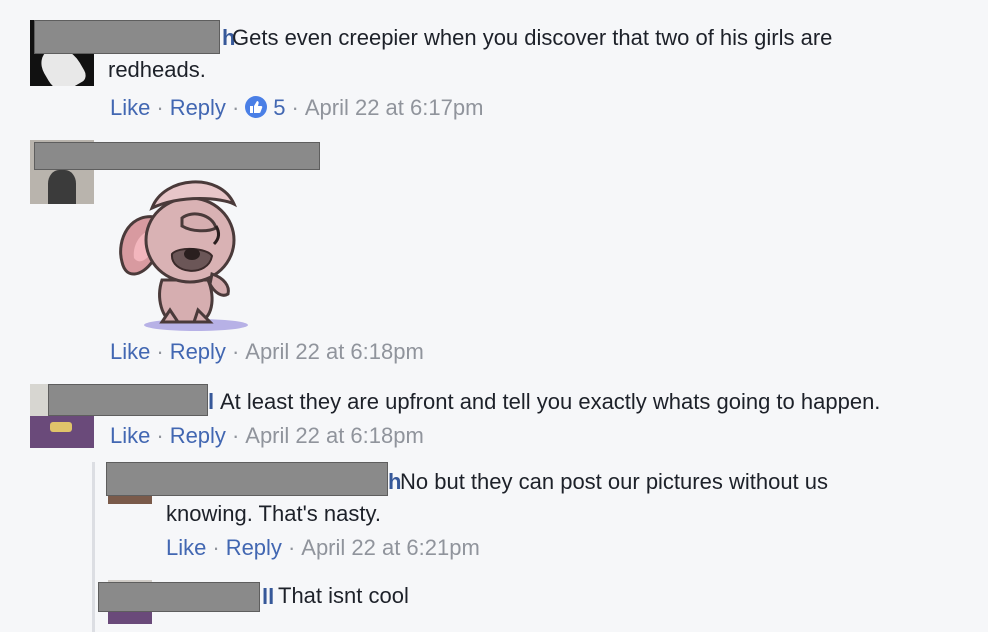 The image size is (988, 632). I want to click on reaction-count: 5, so click(279, 107).